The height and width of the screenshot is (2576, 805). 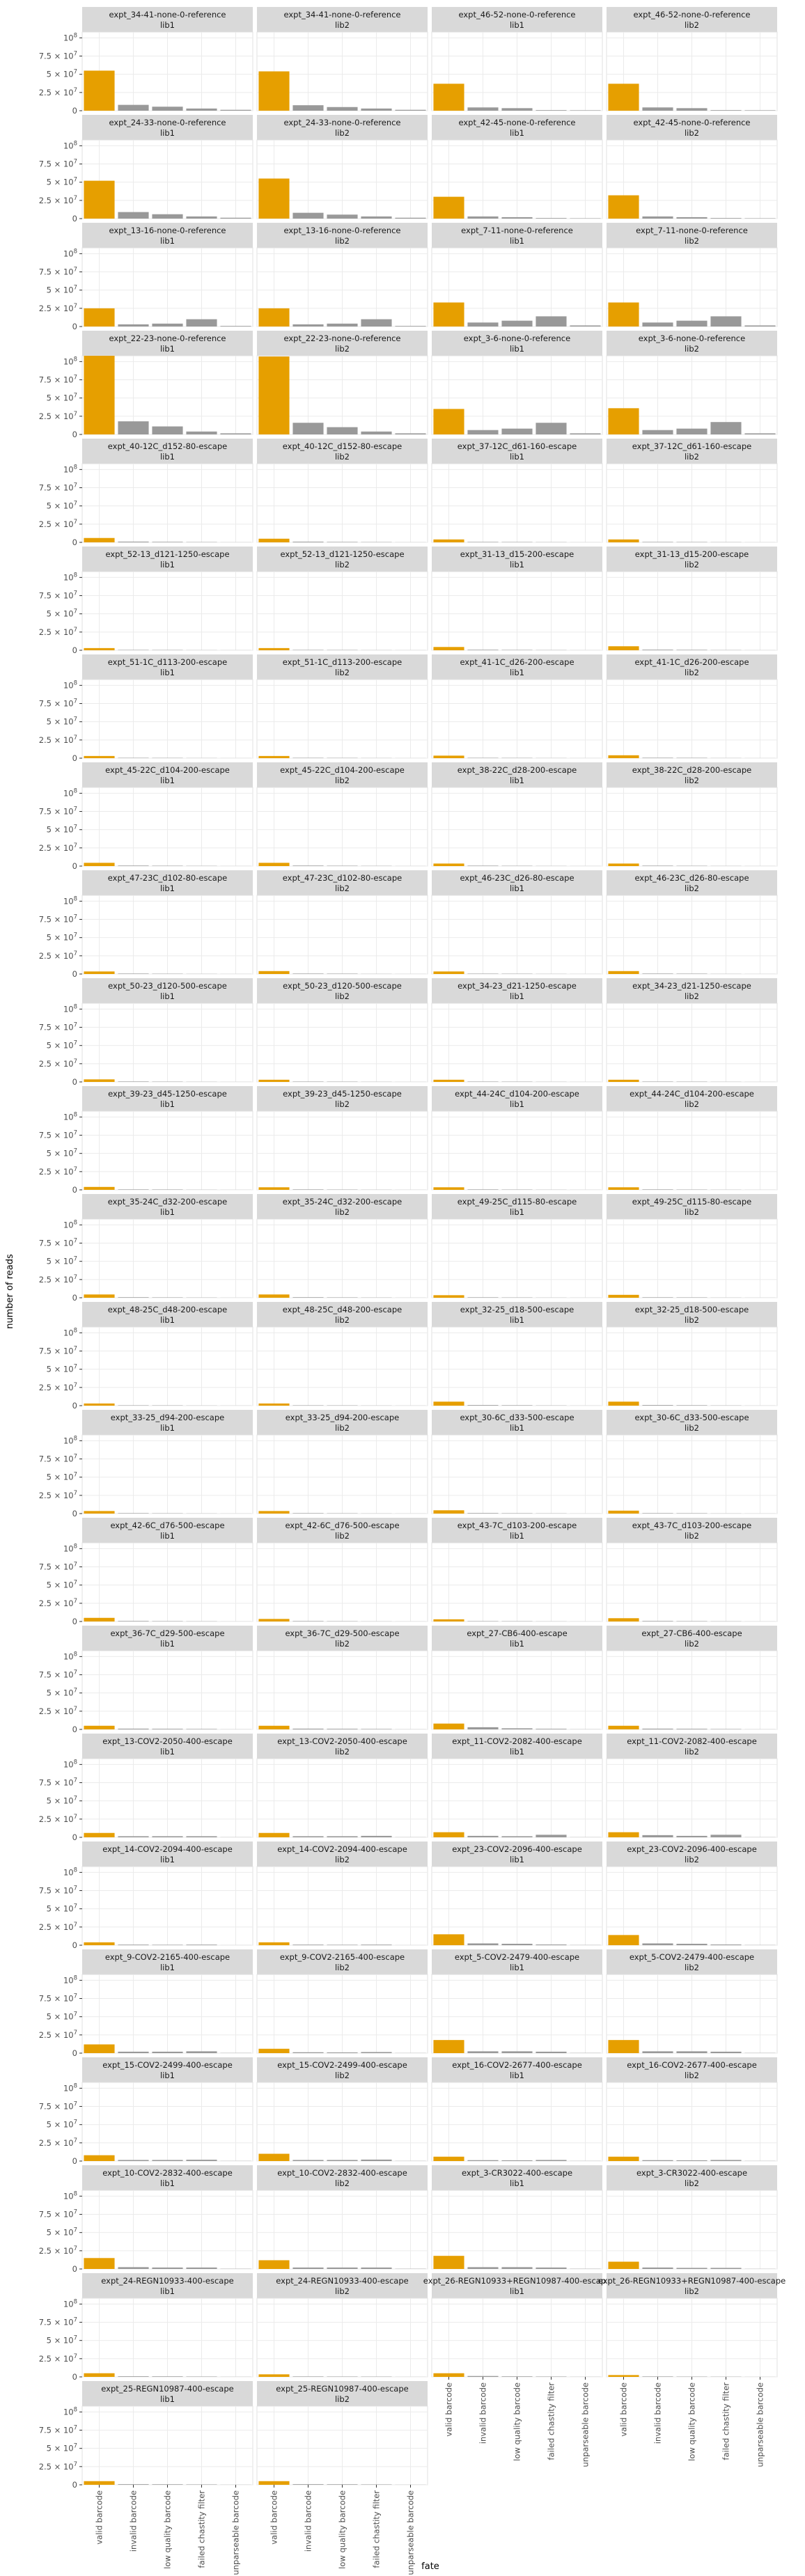 I want to click on facet-panel: expt_15-COV2-2499-400-escapelib2, so click(x=342, y=2109).